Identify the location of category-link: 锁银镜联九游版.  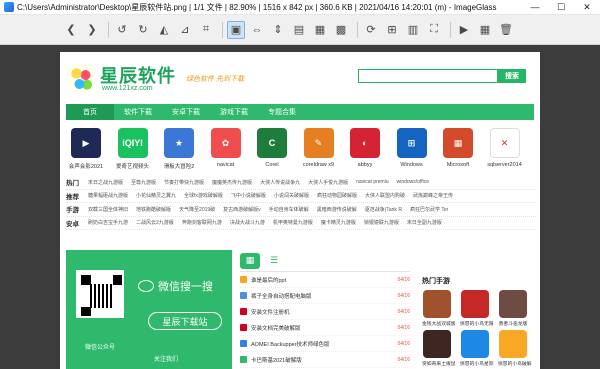
(381, 223).